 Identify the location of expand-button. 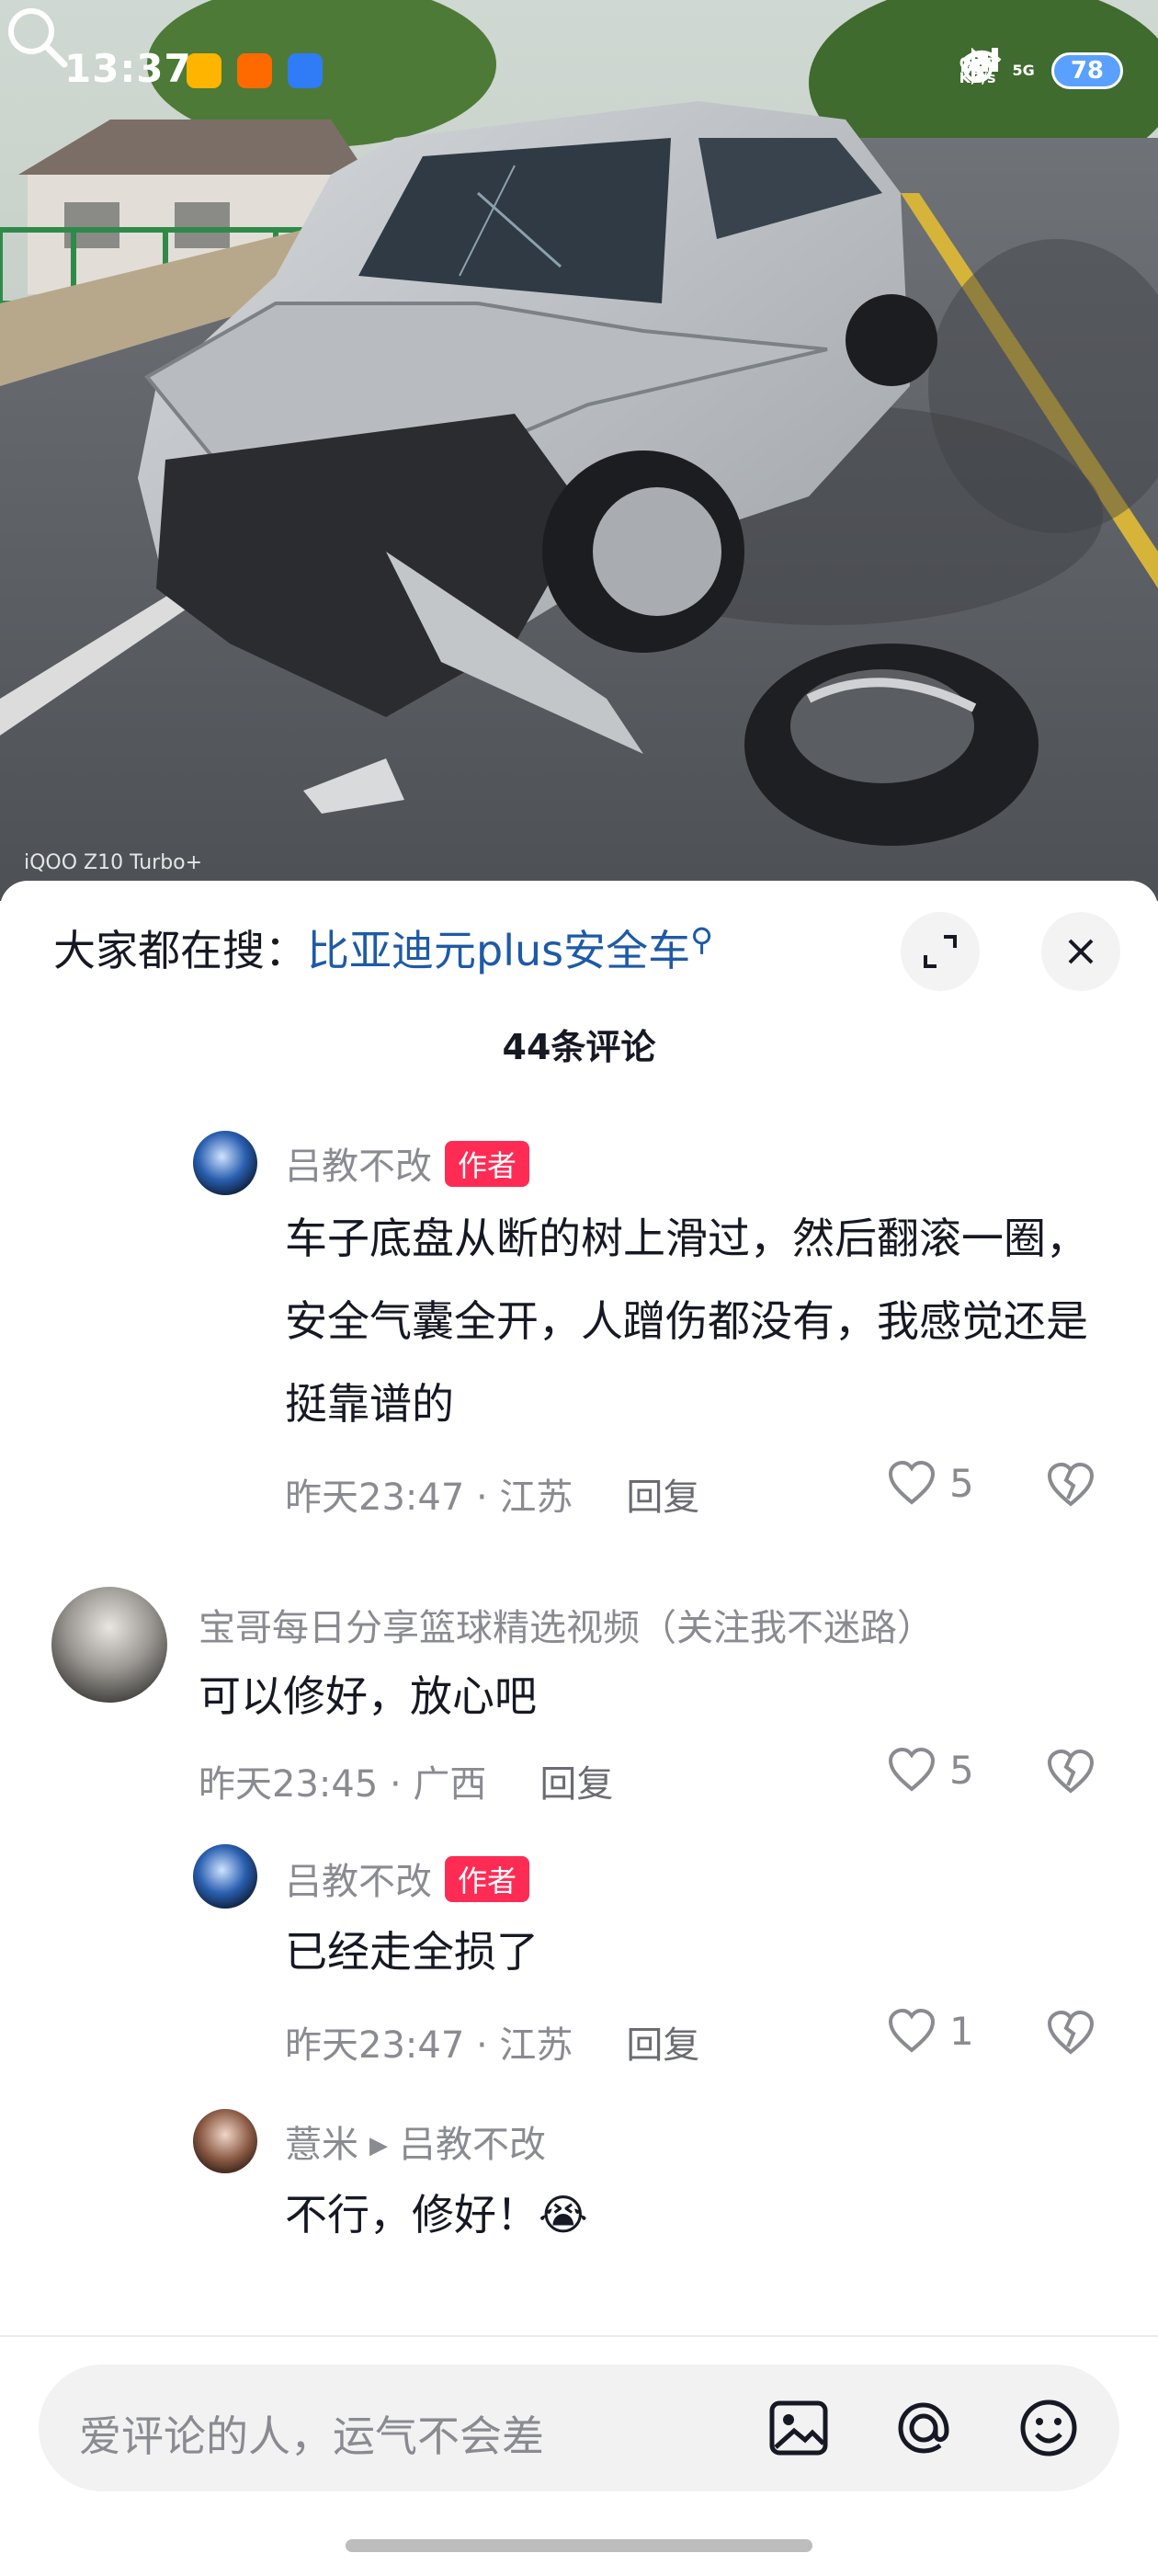
(940, 951).